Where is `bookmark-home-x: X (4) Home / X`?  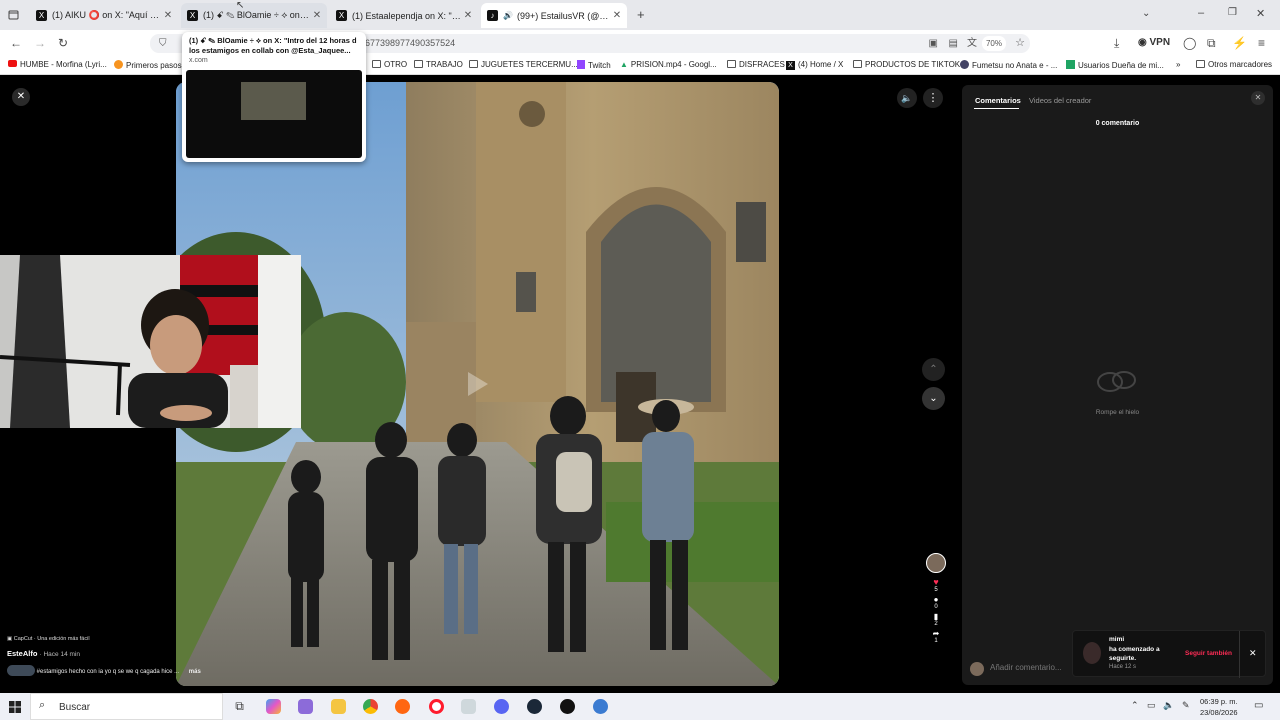 bookmark-home-x: X (4) Home / X is located at coordinates (814, 65).